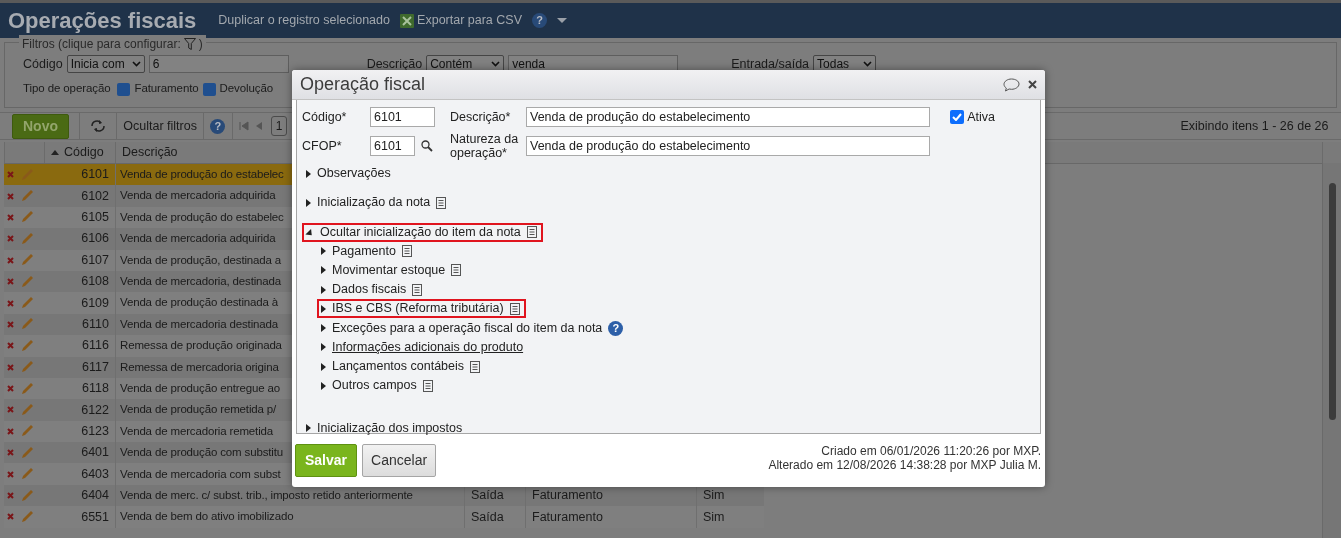  Describe the element at coordinates (1011, 84) in the screenshot. I see `comment-icon` at that location.